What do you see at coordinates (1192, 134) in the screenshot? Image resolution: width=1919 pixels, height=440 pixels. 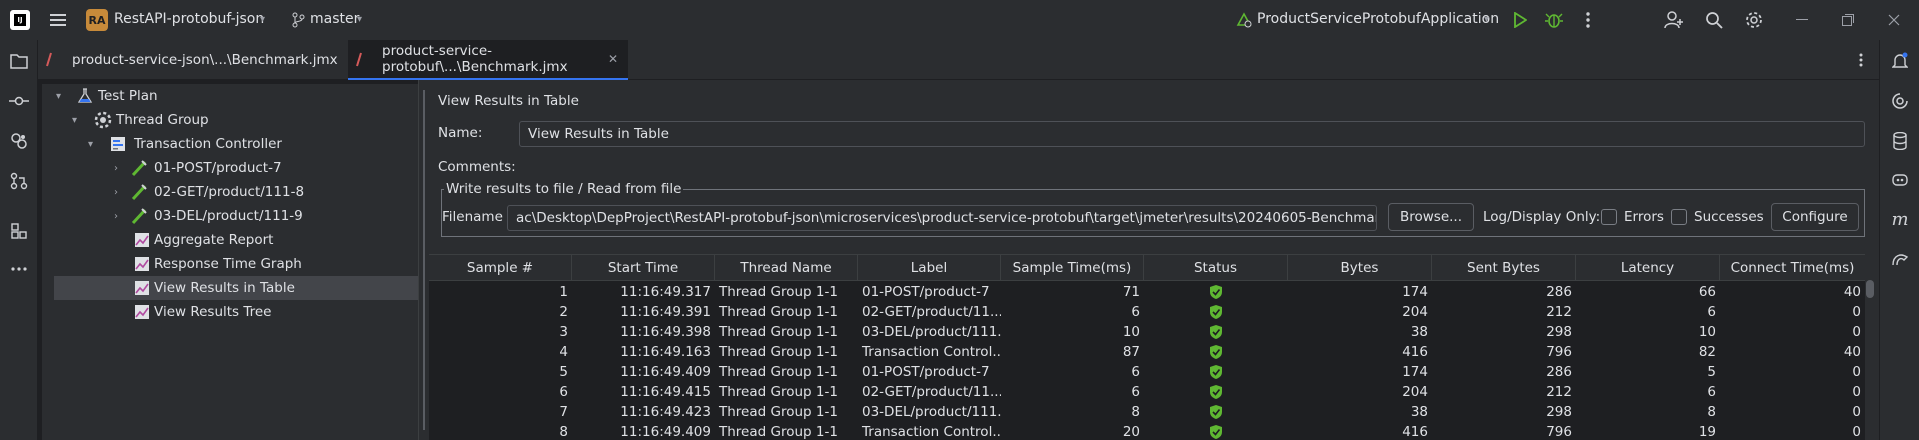 I see `name-field: View Results in Table` at bounding box center [1192, 134].